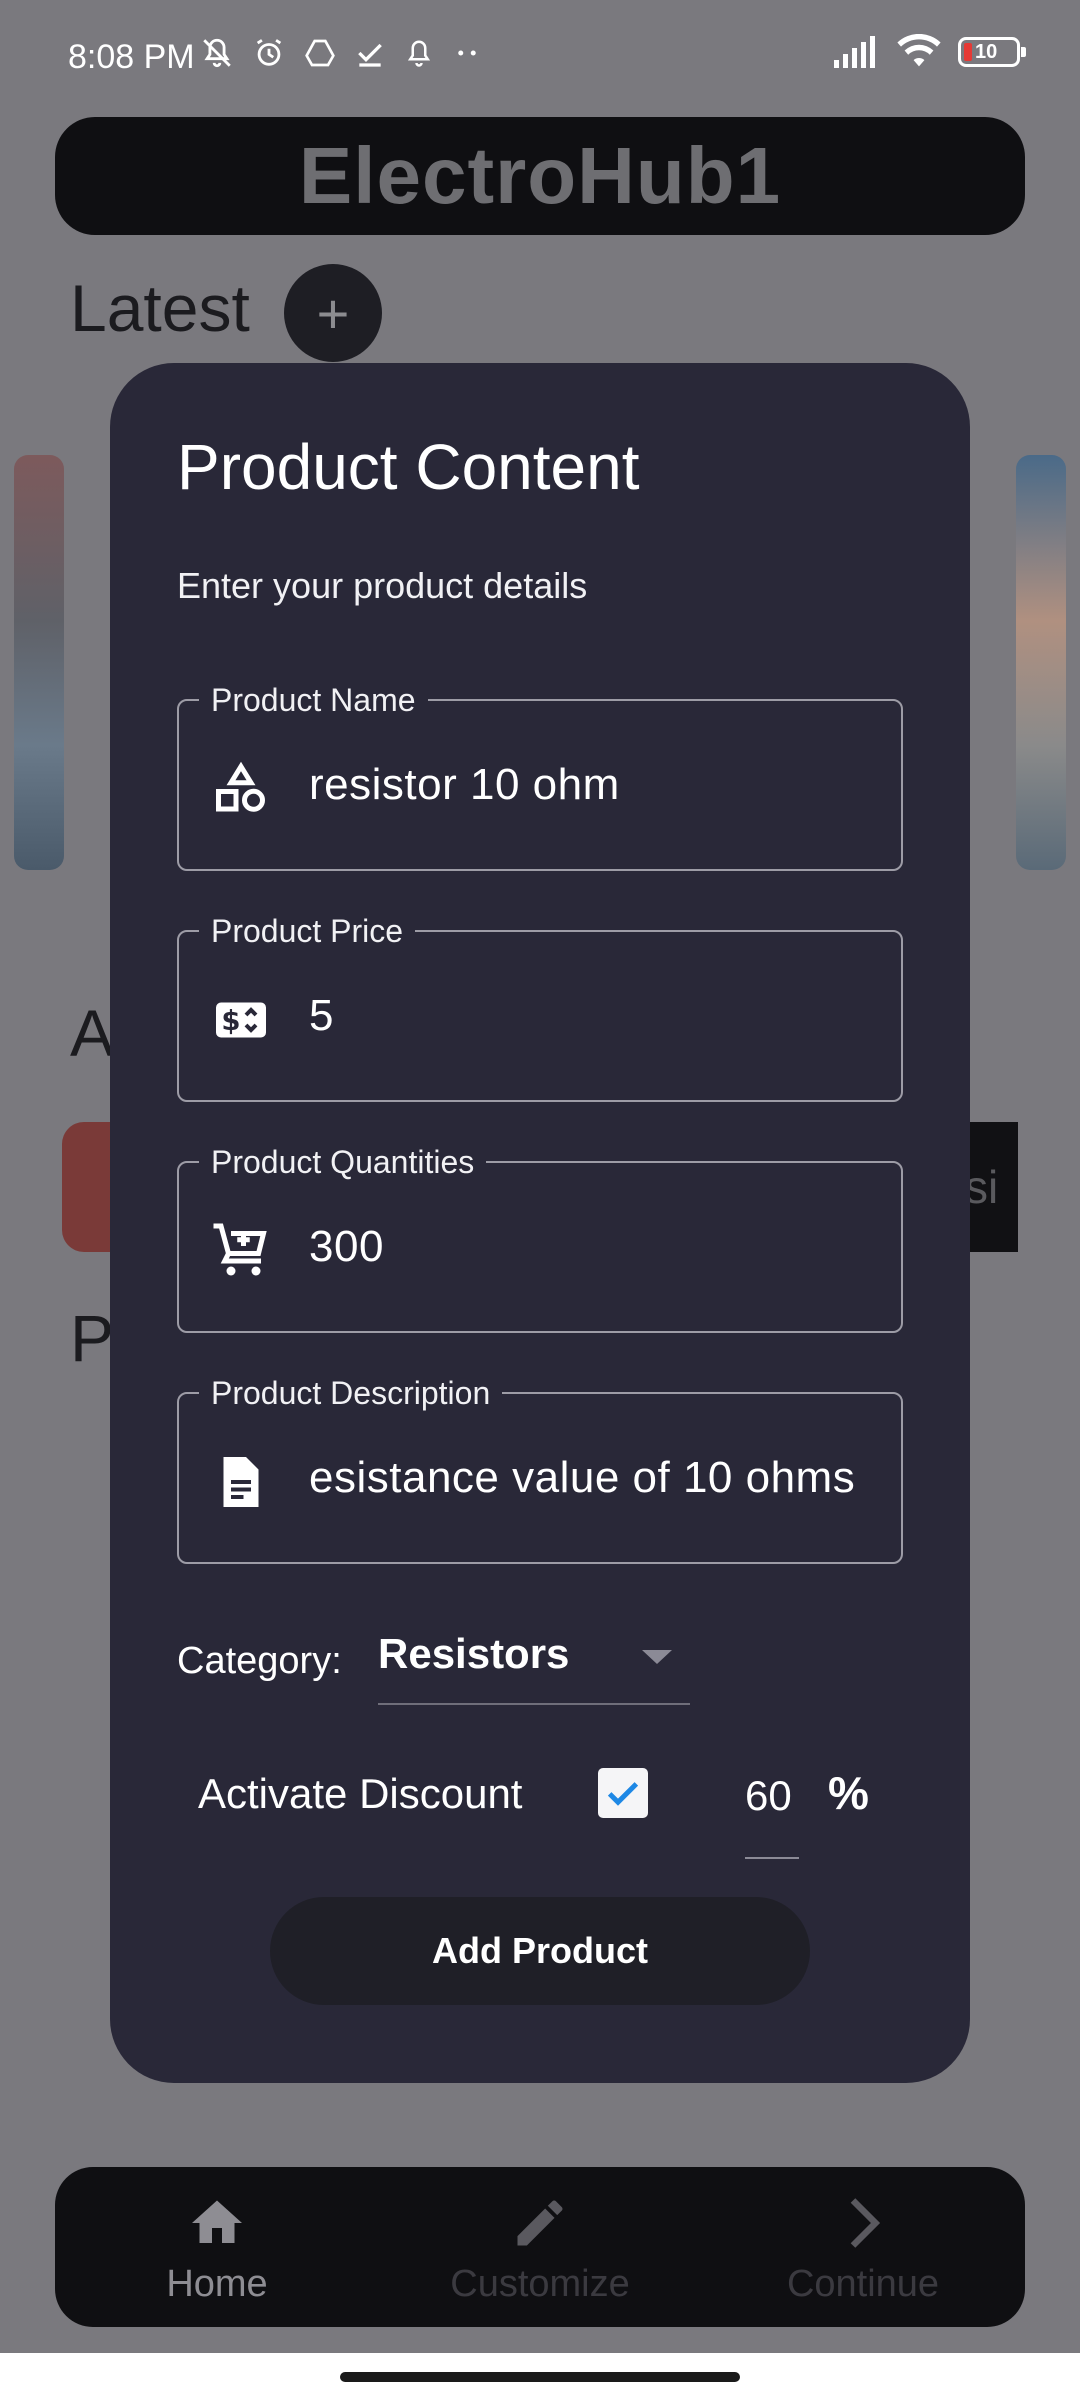 This screenshot has height=2400, width=1080. I want to click on dialog-title: Product Content, so click(408, 467).